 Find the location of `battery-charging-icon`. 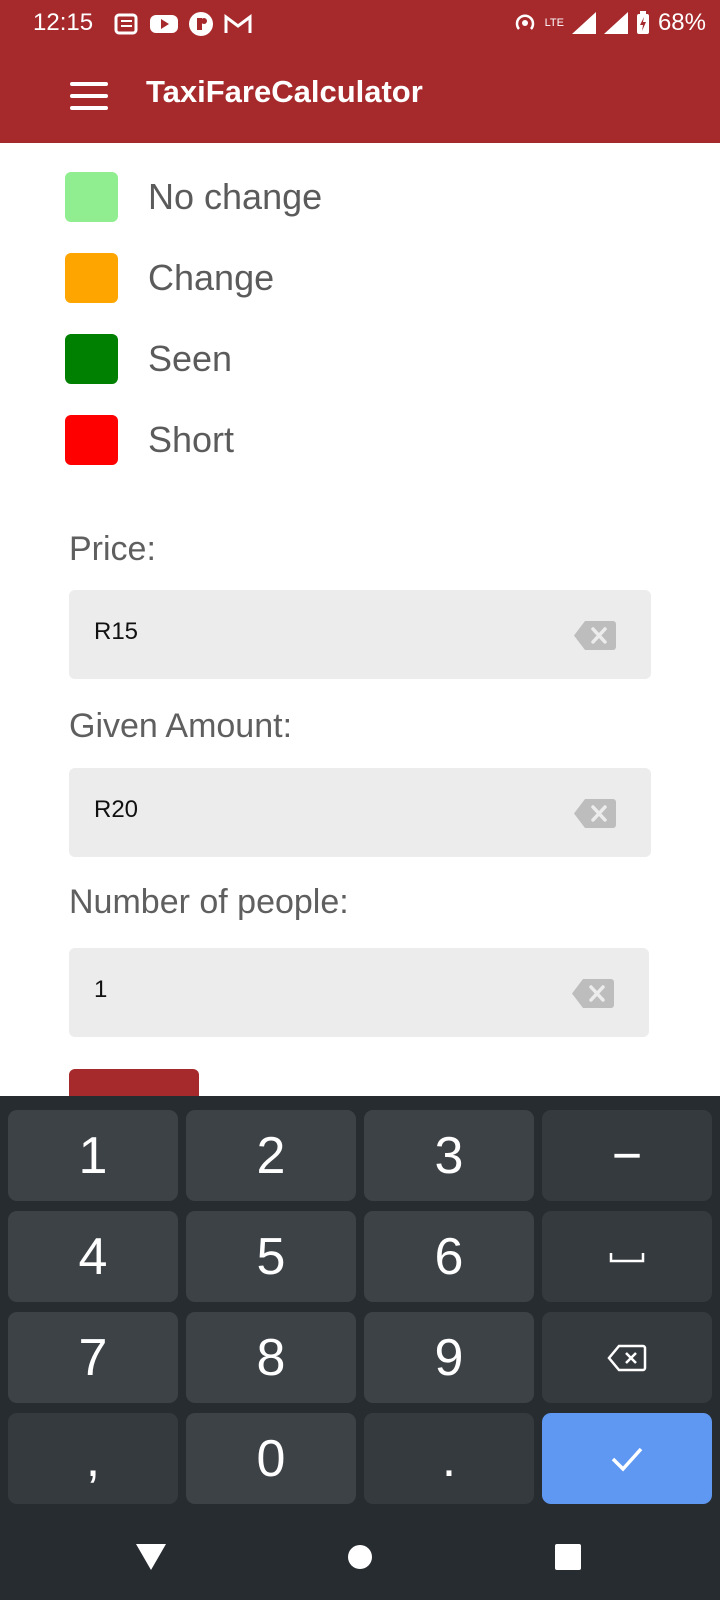

battery-charging-icon is located at coordinates (642, 22).